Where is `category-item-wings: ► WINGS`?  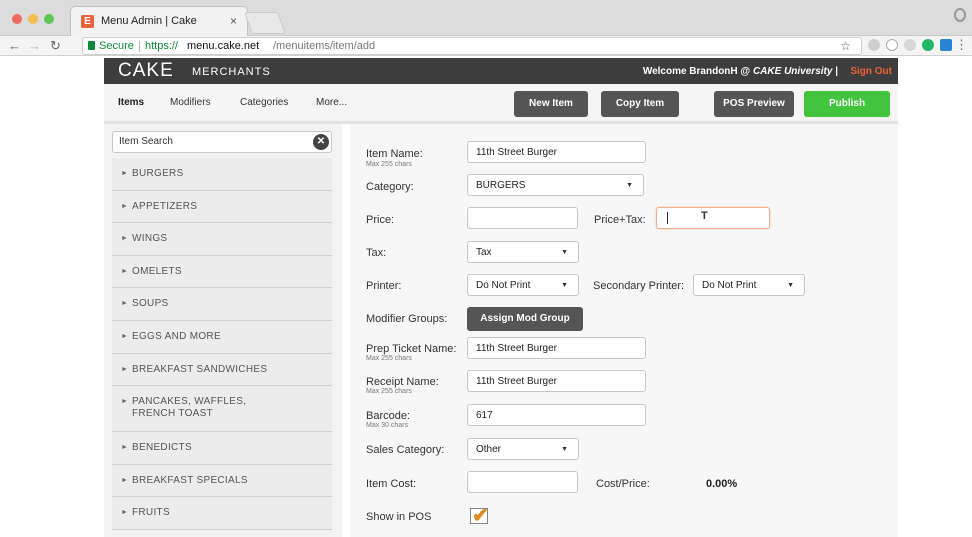 category-item-wings: ► WINGS is located at coordinates (222, 239).